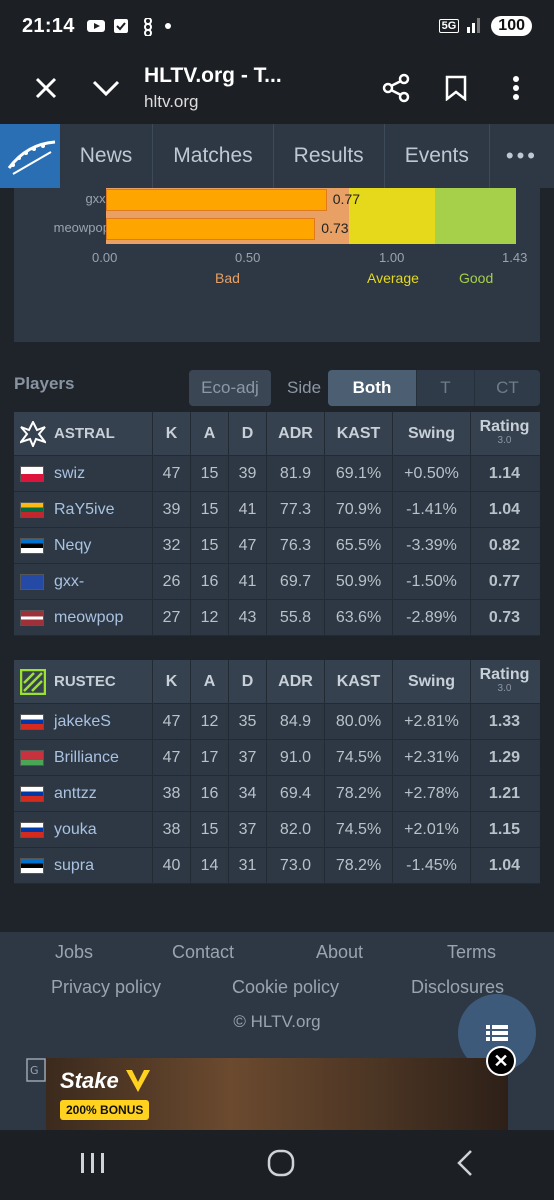  I want to click on col-rating-label: Rating, so click(504, 674).